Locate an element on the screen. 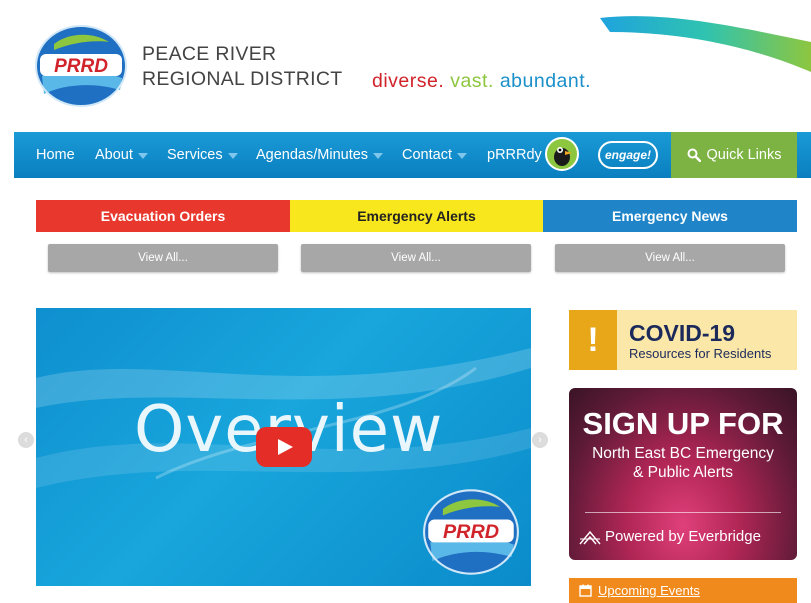 Image resolution: width=811 pixels, height=603 pixels. signup-desc-line2: & Public Alerts is located at coordinates (683, 472).